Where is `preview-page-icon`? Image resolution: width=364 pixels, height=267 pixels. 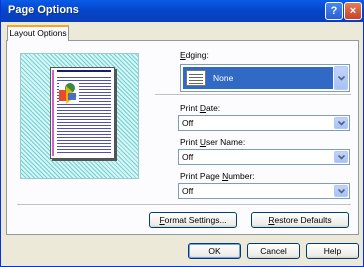 preview-page-icon is located at coordinates (82, 113).